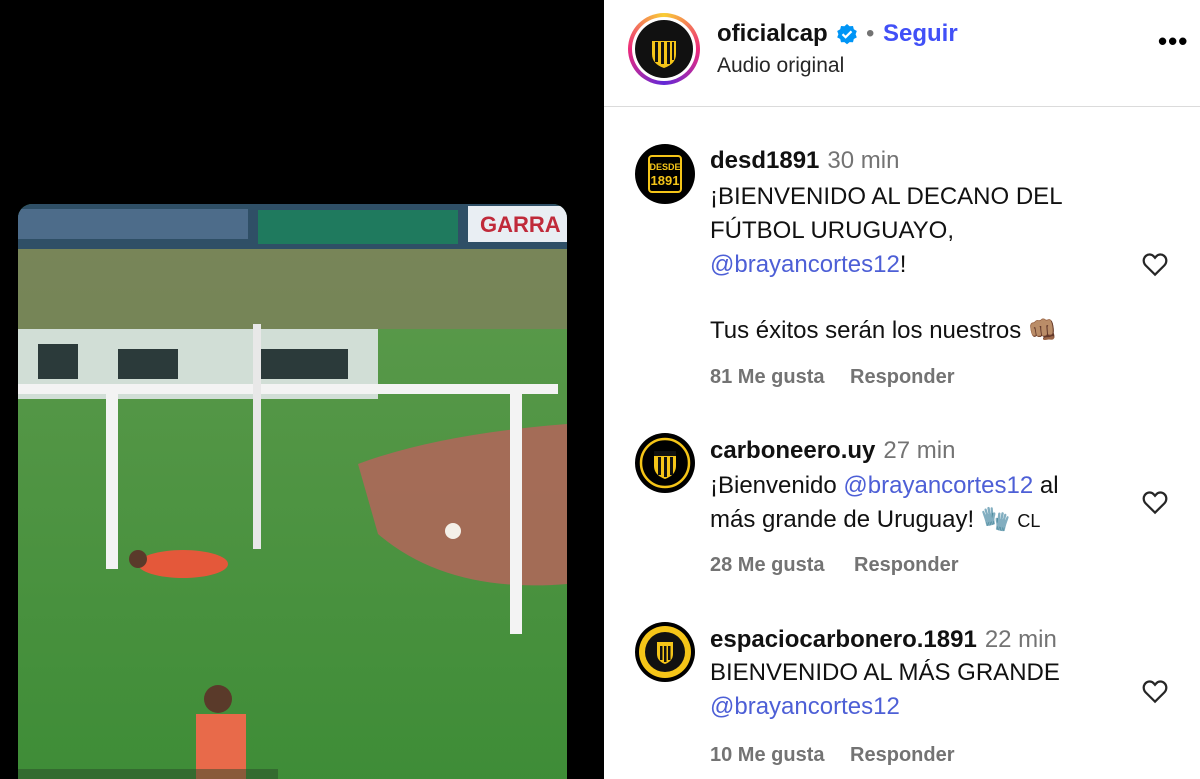  I want to click on avatar-text-desde: DESDE, so click(664, 167).